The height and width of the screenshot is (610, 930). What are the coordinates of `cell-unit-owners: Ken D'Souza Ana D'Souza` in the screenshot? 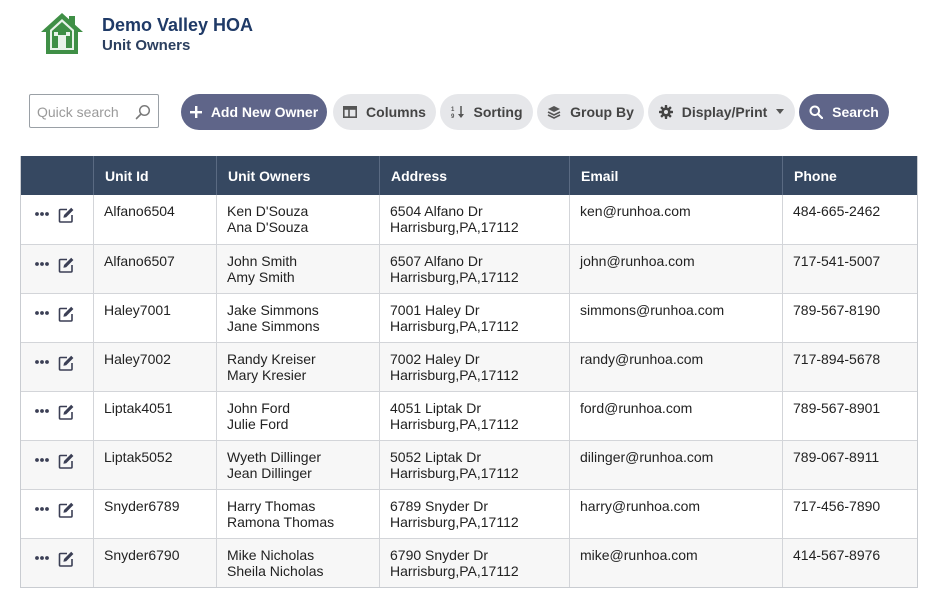 It's located at (298, 219).